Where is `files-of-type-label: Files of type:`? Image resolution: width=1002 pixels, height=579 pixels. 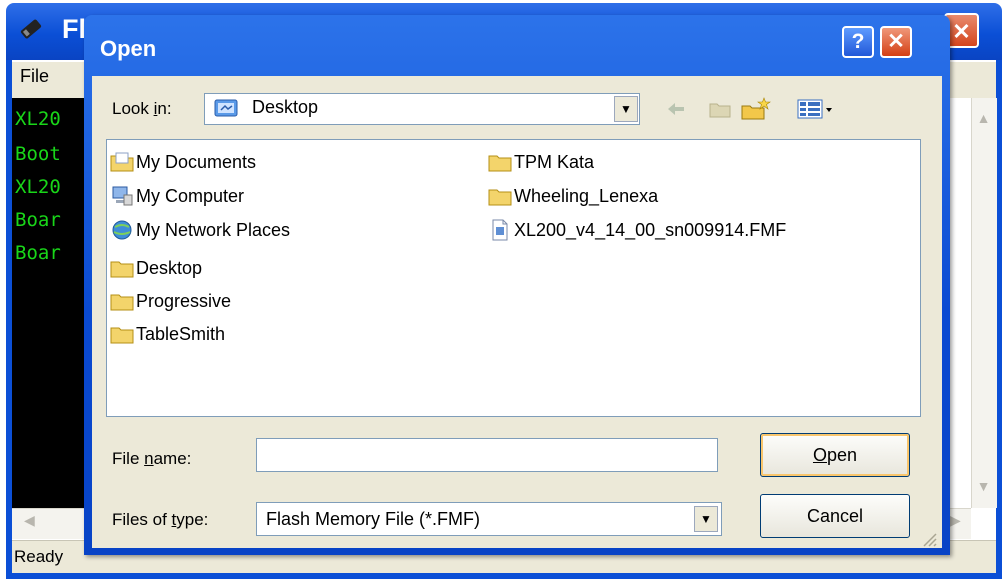
files-of-type-label: Files of type: is located at coordinates (160, 519).